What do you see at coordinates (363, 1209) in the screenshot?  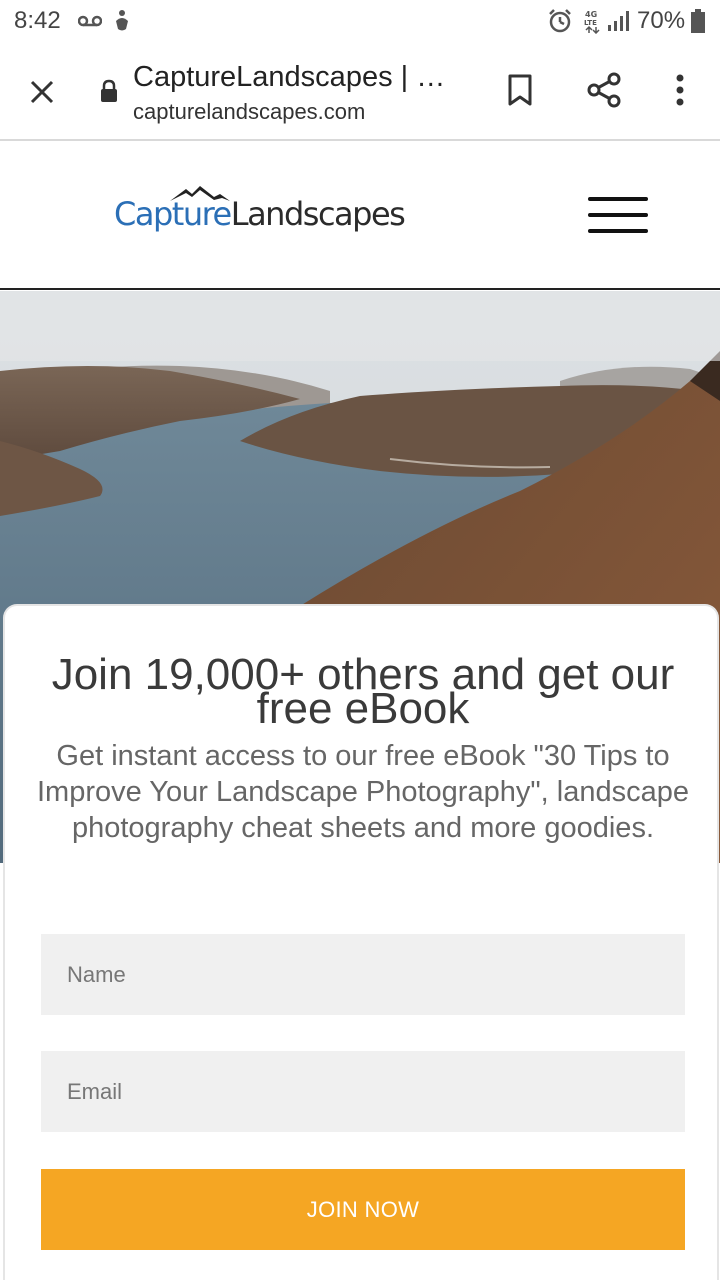 I see `join-now-button: JOIN NOW` at bounding box center [363, 1209].